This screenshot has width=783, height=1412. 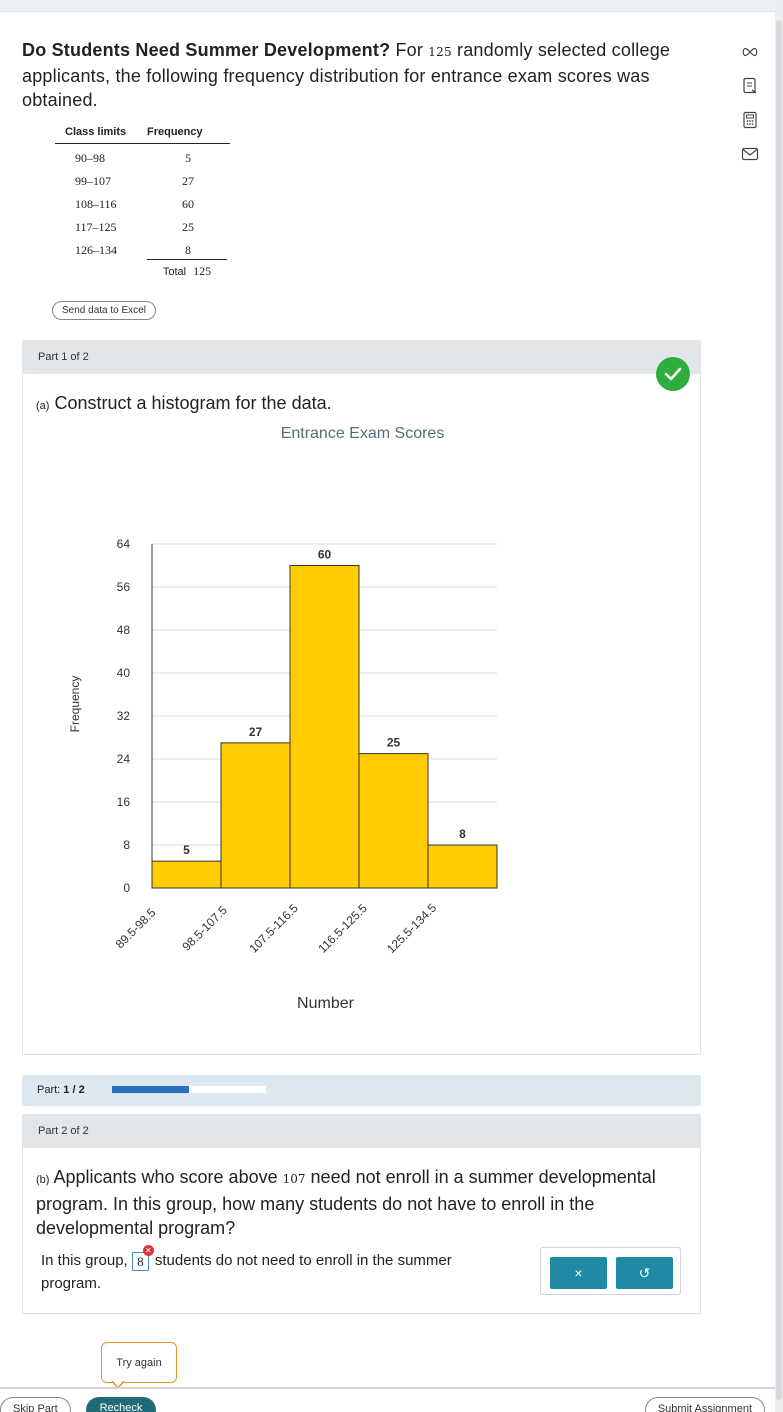 What do you see at coordinates (139, 1362) in the screenshot?
I see `try-again-tooltip: Try again` at bounding box center [139, 1362].